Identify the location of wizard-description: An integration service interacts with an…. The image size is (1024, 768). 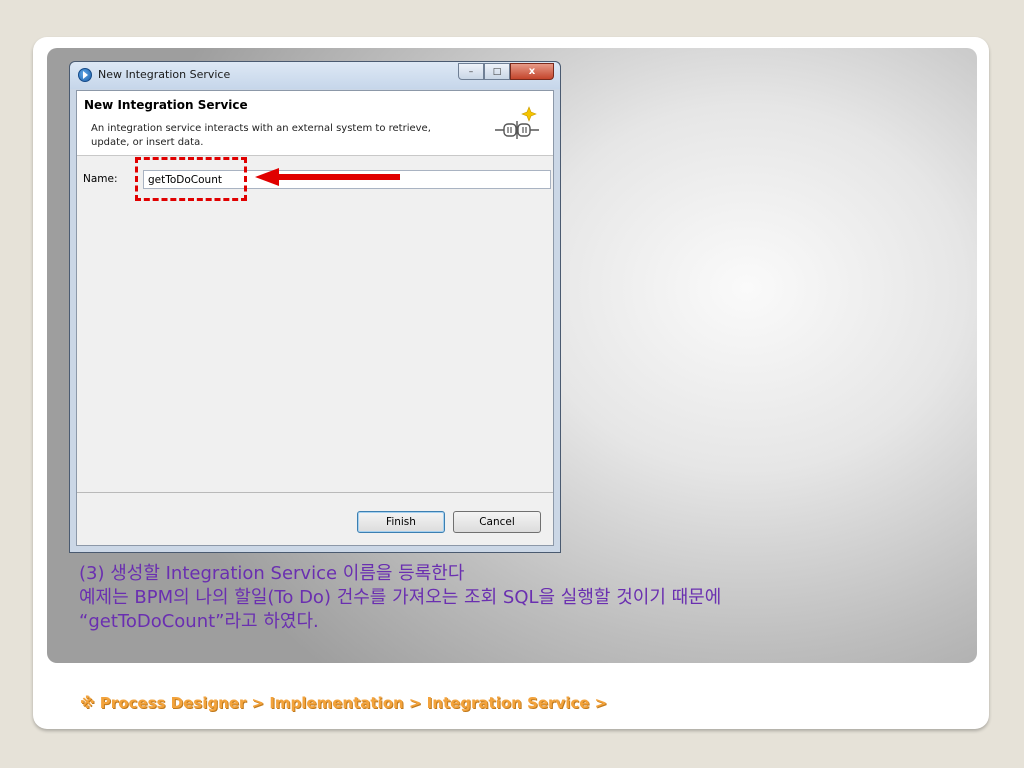
(261, 135).